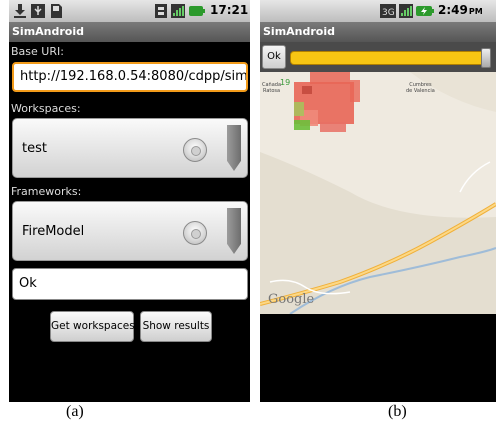 The height and width of the screenshot is (427, 496). What do you see at coordinates (272, 88) in the screenshot?
I see `map-place-label: Cañada Ratosa` at bounding box center [272, 88].